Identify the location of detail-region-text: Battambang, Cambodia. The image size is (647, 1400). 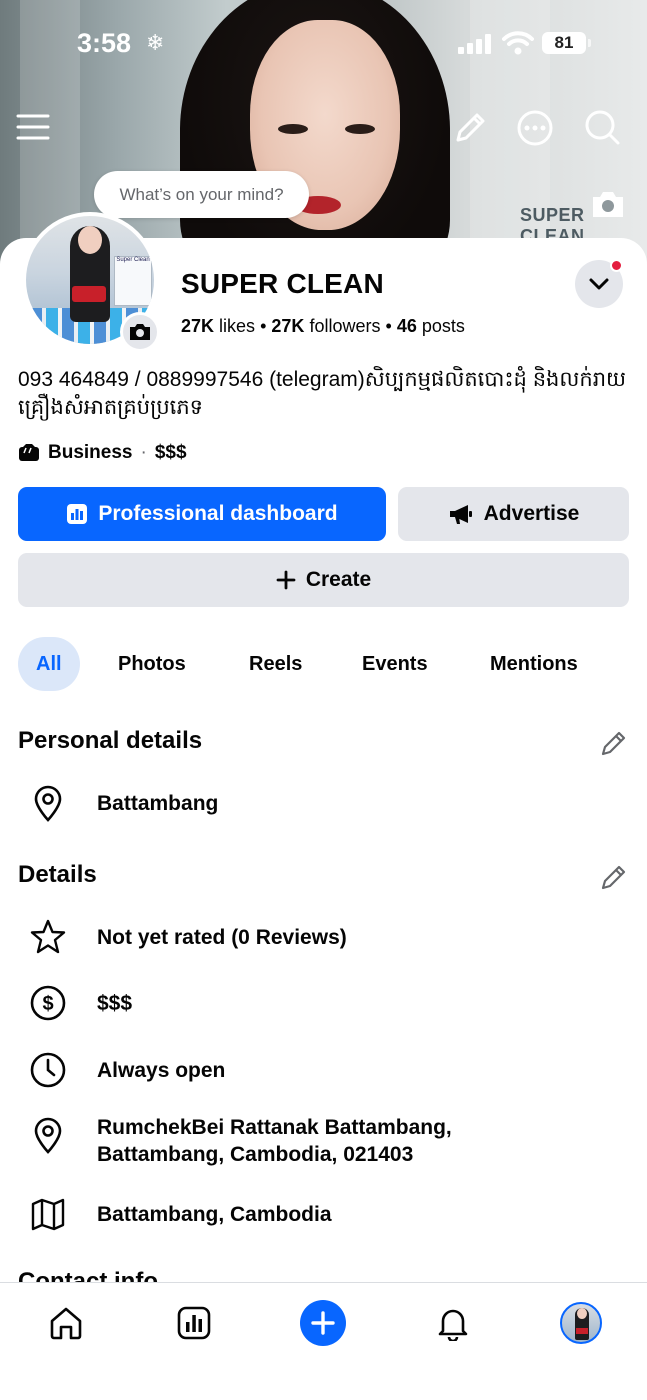
(214, 1214).